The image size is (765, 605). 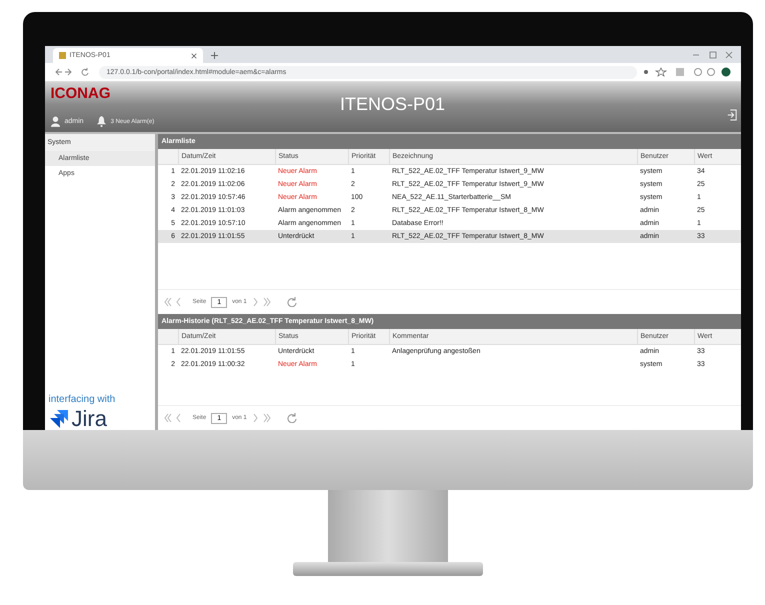 What do you see at coordinates (687, 72) in the screenshot?
I see `browser-toolbar-icons` at bounding box center [687, 72].